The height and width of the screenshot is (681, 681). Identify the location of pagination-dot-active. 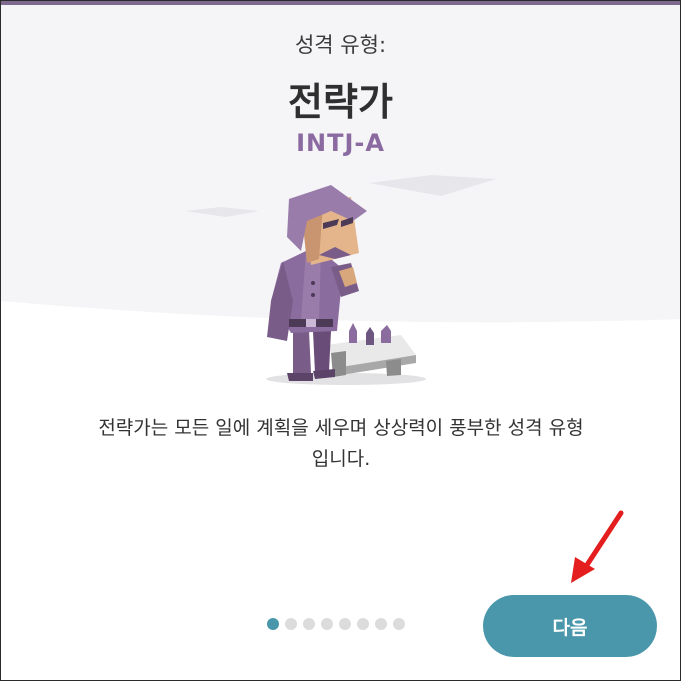
(273, 624).